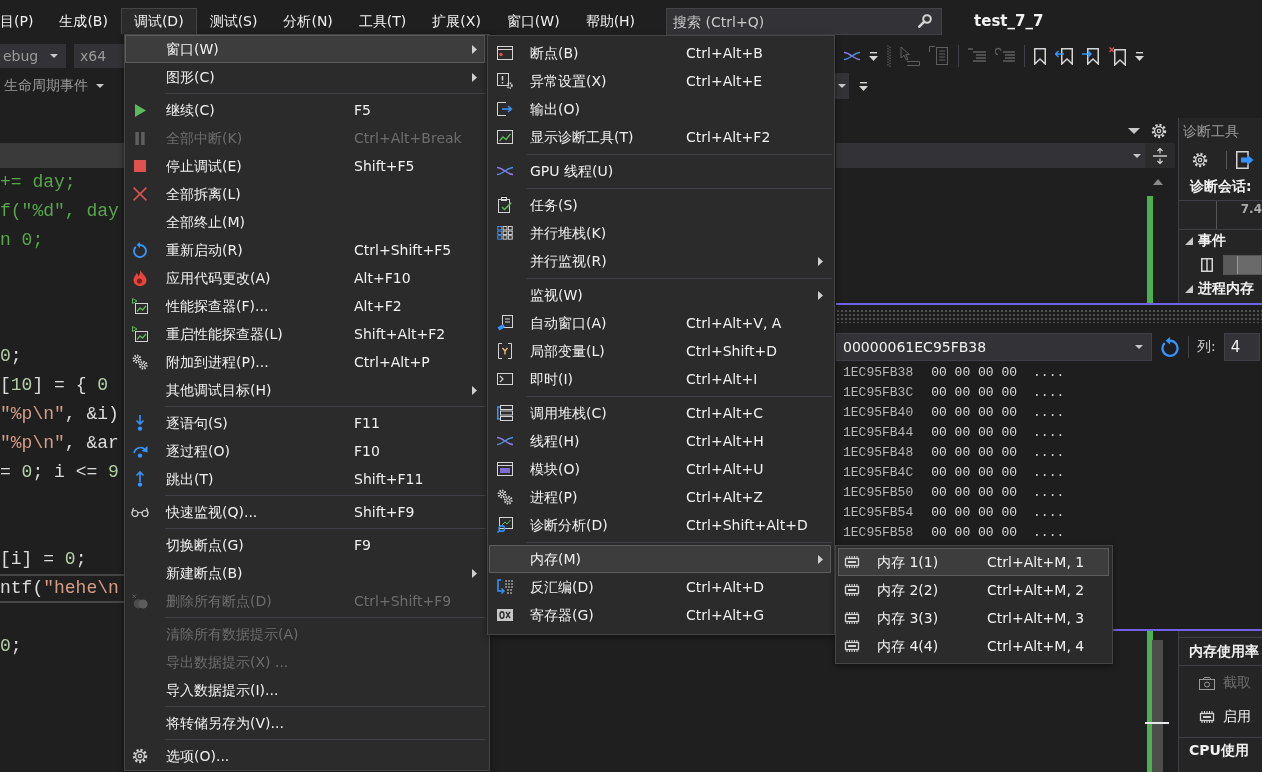 Image resolution: width=1262 pixels, height=772 pixels. What do you see at coordinates (660, 109) in the screenshot?
I see `menu-item: 输出(O)` at bounding box center [660, 109].